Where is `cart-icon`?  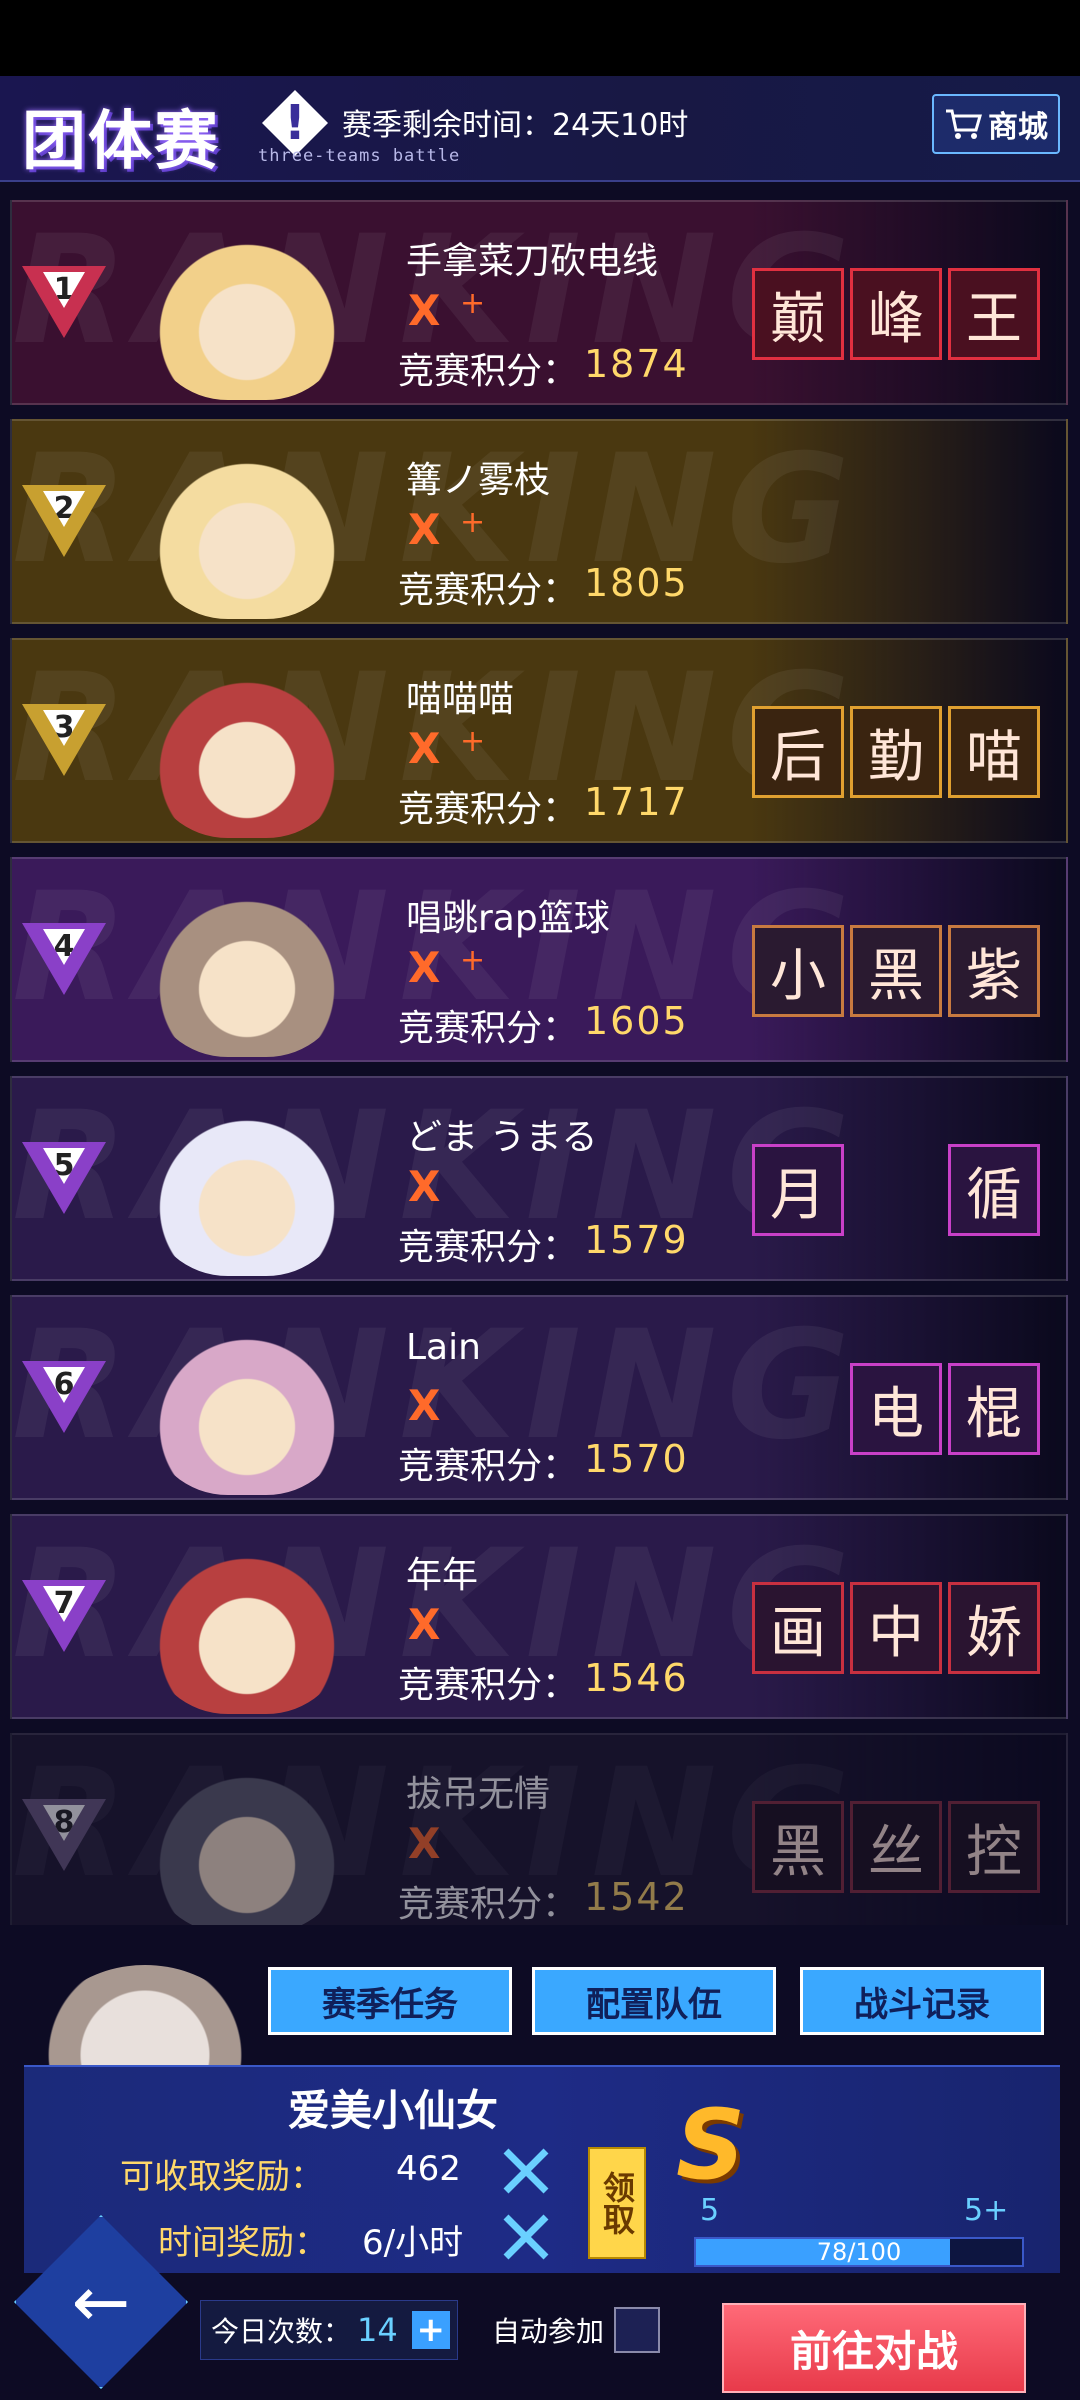 cart-icon is located at coordinates (964, 124).